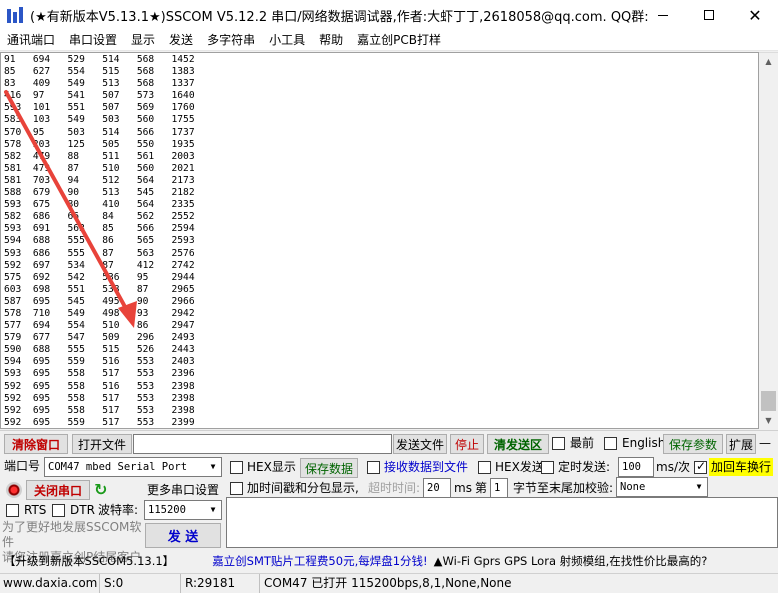 This screenshot has width=778, height=593. I want to click on minimize-button, so click(663, 15).